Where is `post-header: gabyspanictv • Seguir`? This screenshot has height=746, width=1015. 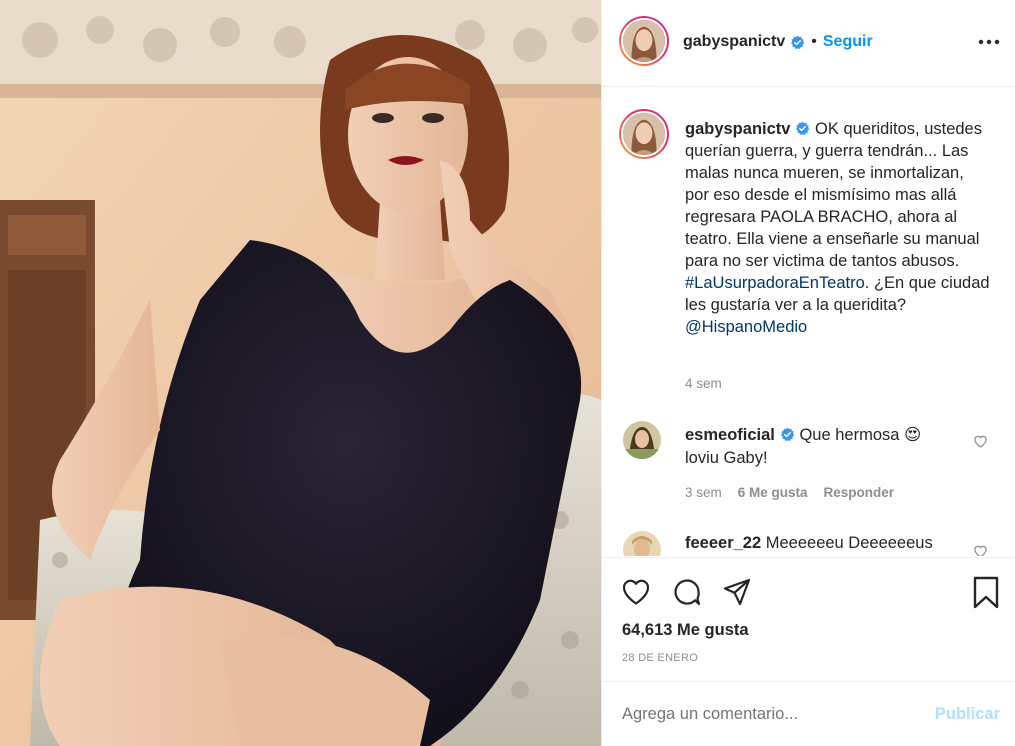
post-header: gabyspanictv • Seguir is located at coordinates (808, 43).